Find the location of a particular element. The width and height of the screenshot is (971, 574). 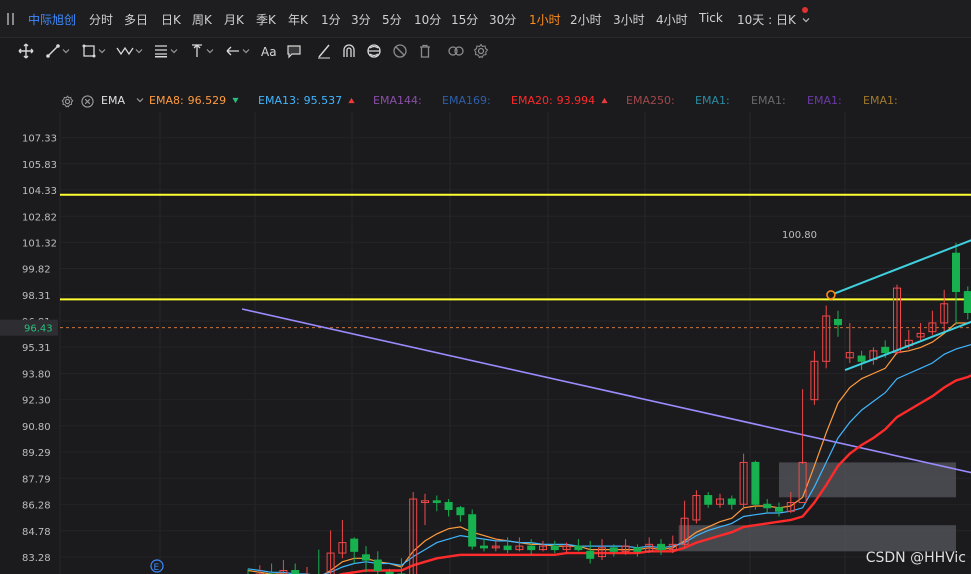

text-tool: Aa is located at coordinates (269, 51).